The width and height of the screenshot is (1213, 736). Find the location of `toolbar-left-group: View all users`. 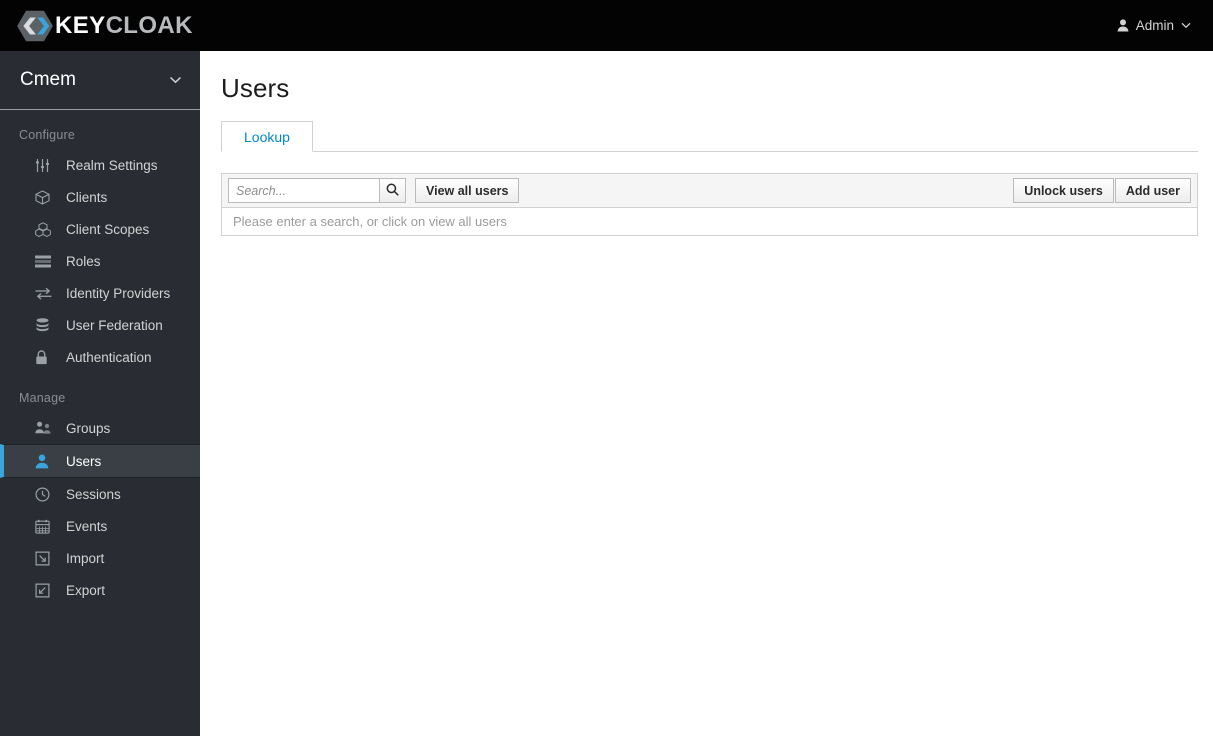

toolbar-left-group: View all users is located at coordinates (374, 190).